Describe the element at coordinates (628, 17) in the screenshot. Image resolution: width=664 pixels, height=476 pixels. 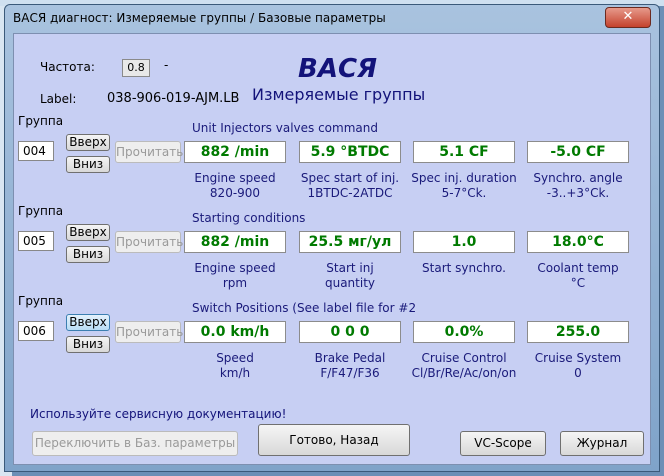
I see `close-button: ✕` at that location.